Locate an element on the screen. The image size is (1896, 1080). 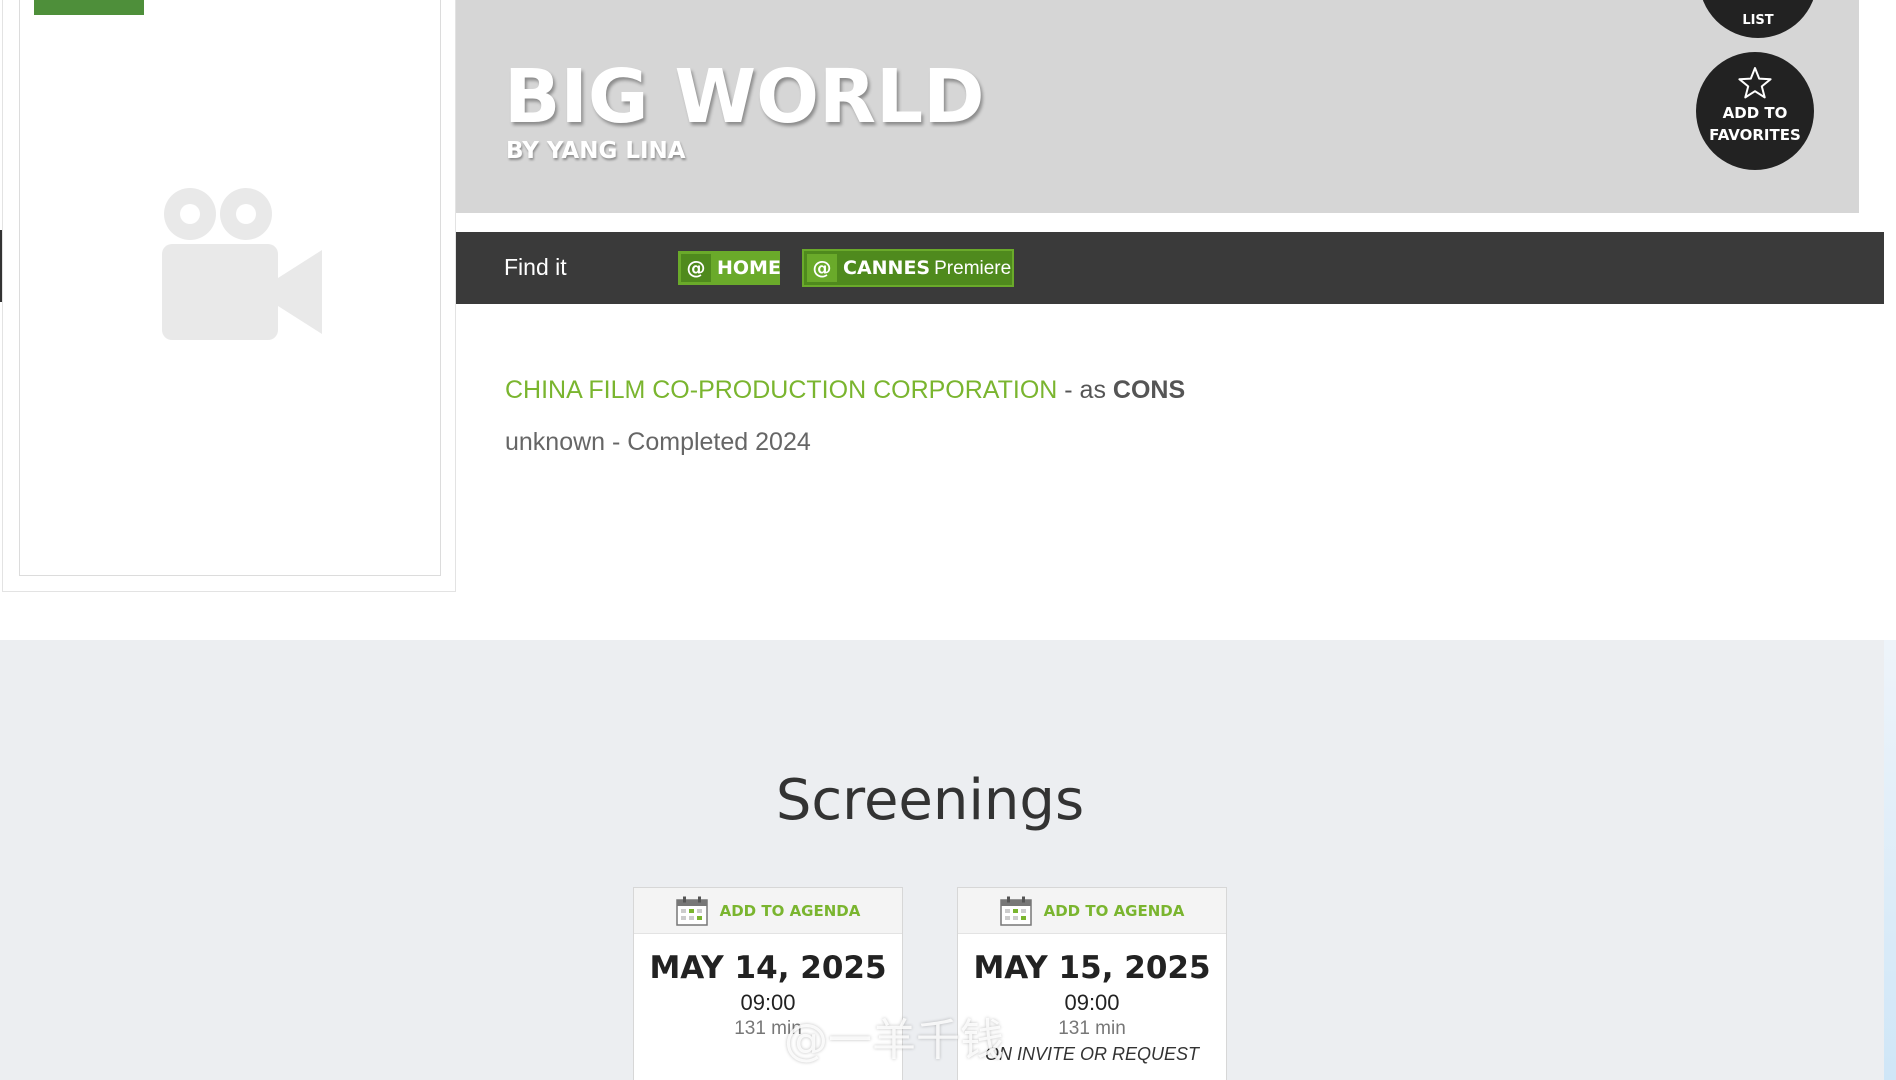
screenings-title: Screenings is located at coordinates (930, 800).